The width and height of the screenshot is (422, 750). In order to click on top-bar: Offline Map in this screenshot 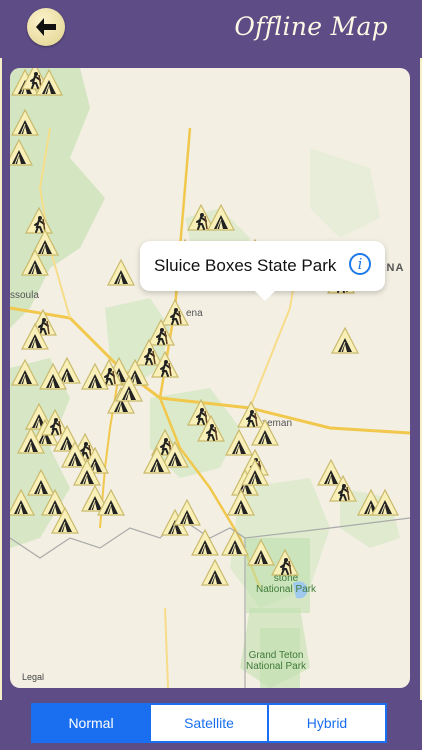, I will do `click(211, 29)`.